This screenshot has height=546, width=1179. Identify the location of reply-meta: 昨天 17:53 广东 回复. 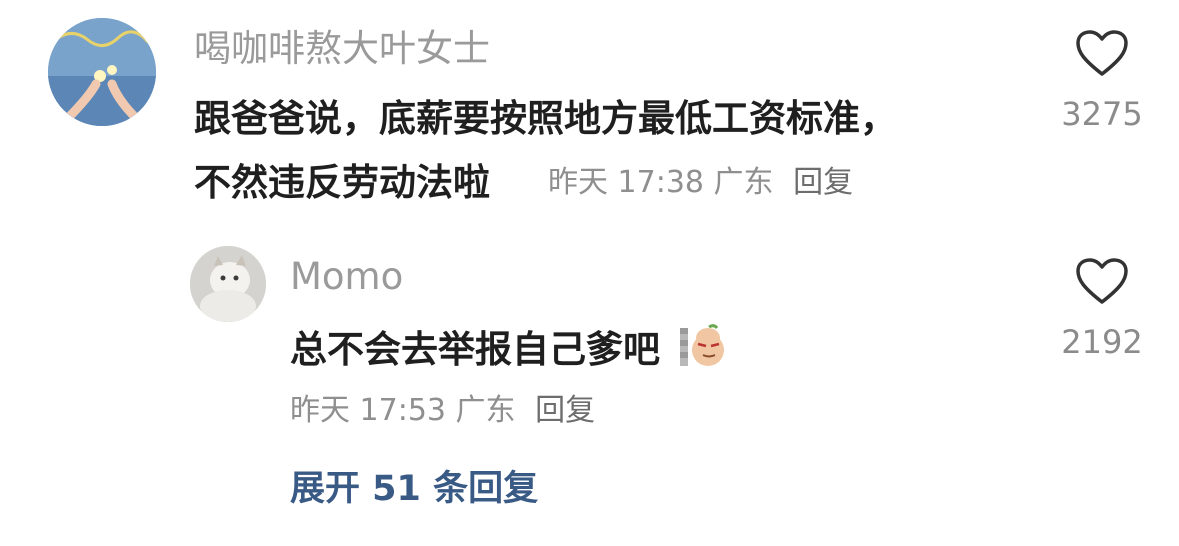
(442, 411).